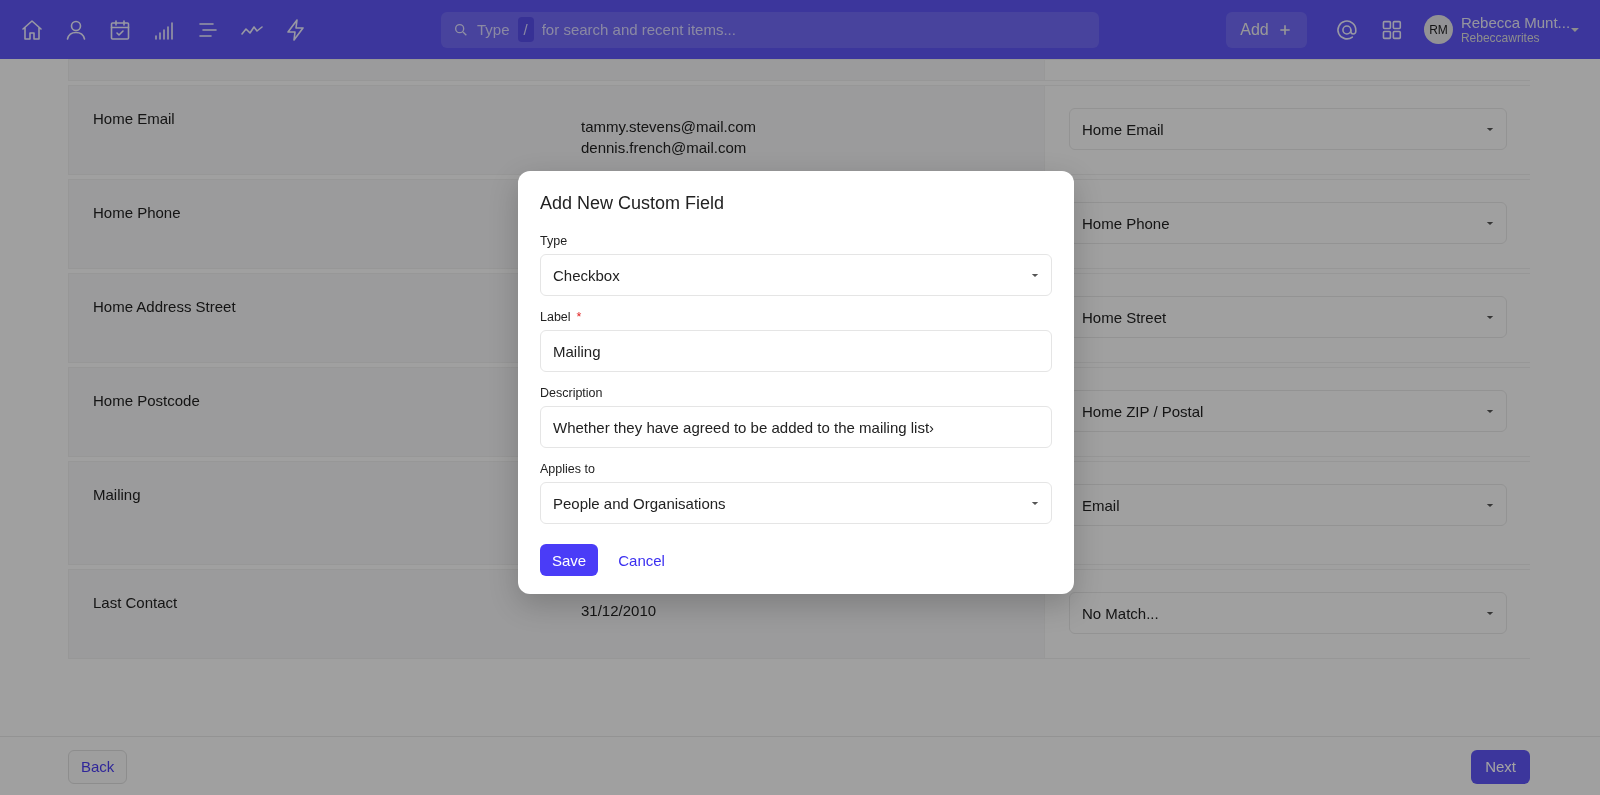 The image size is (1600, 795). Describe the element at coordinates (664, 147) in the screenshot. I see `field-value: dennis.french@mail.com` at that location.